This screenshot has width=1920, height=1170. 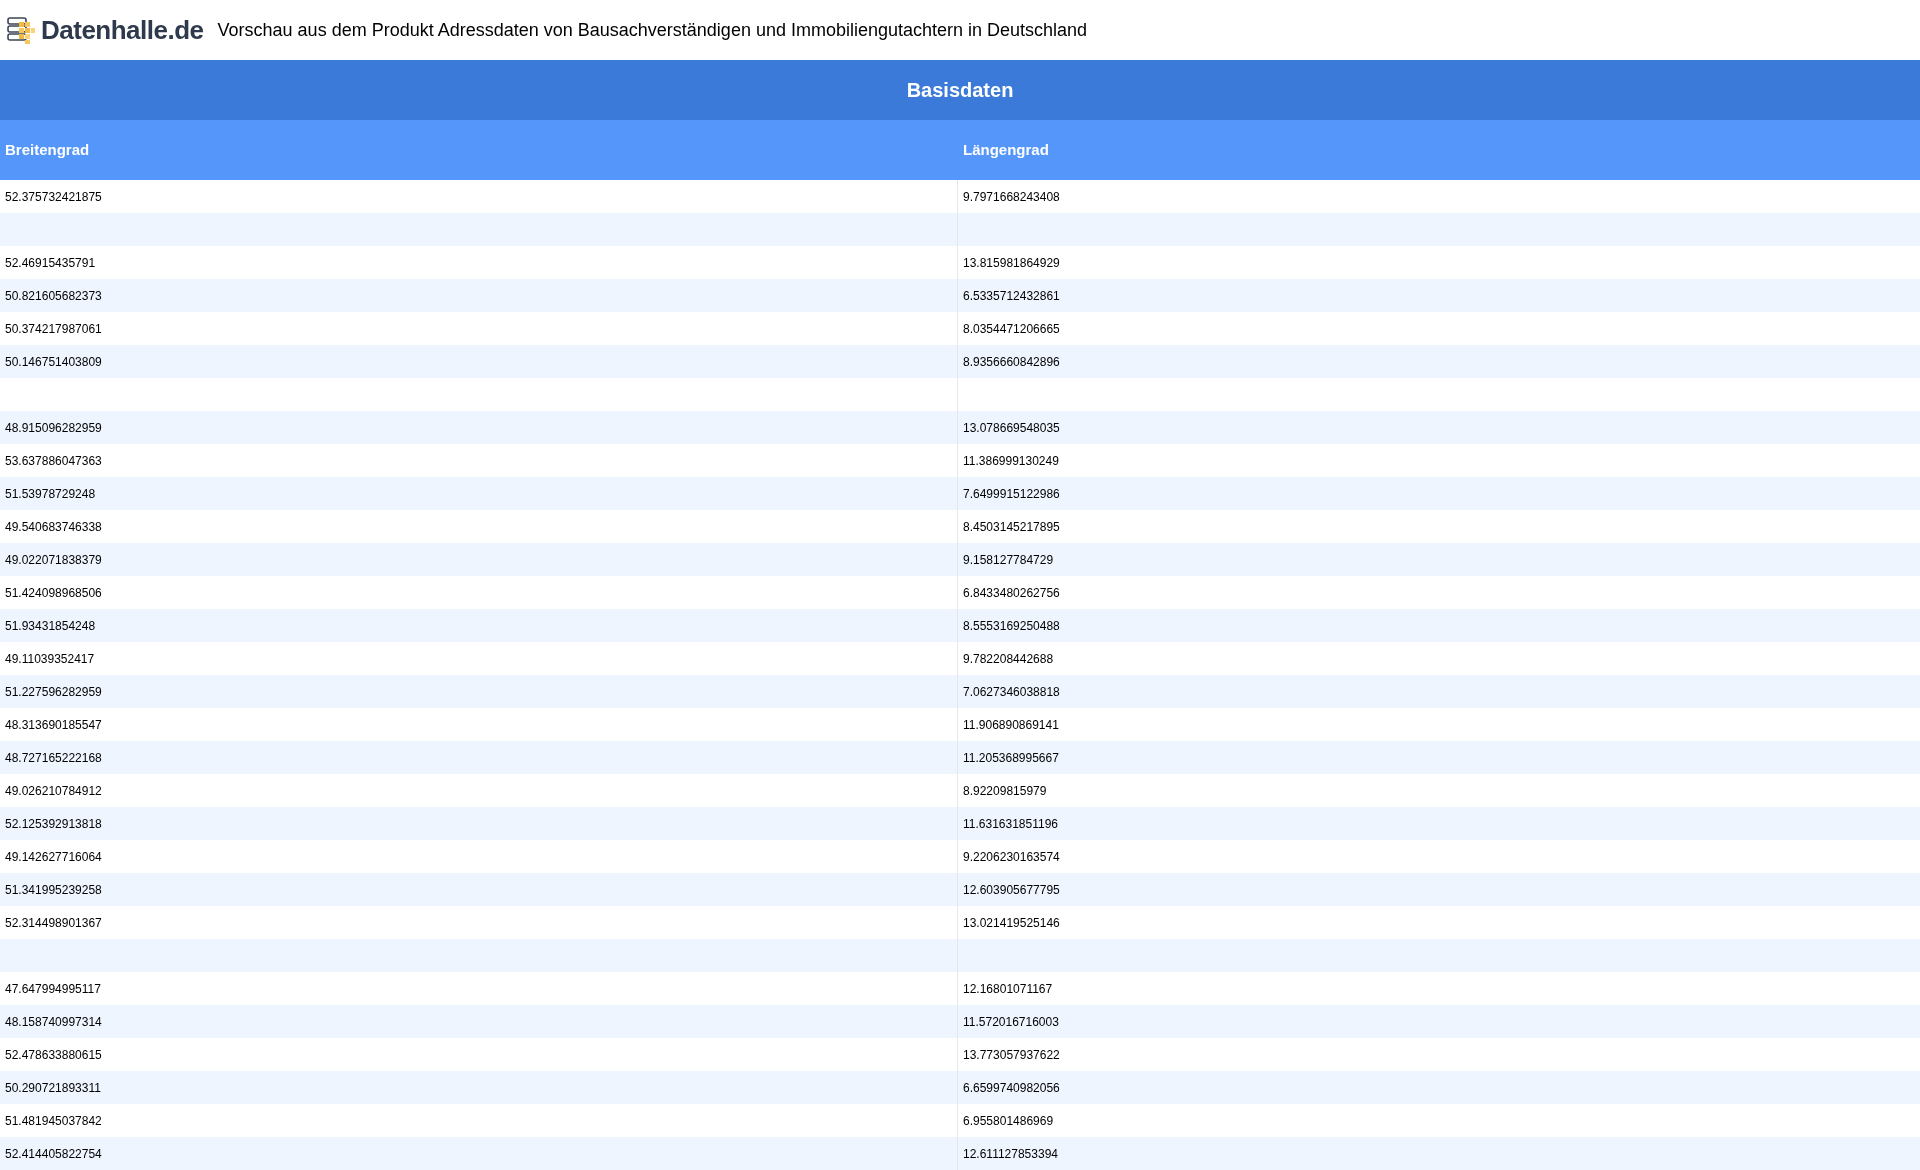 I want to click on table-cell-text: 47.647994995117, so click(x=53, y=989).